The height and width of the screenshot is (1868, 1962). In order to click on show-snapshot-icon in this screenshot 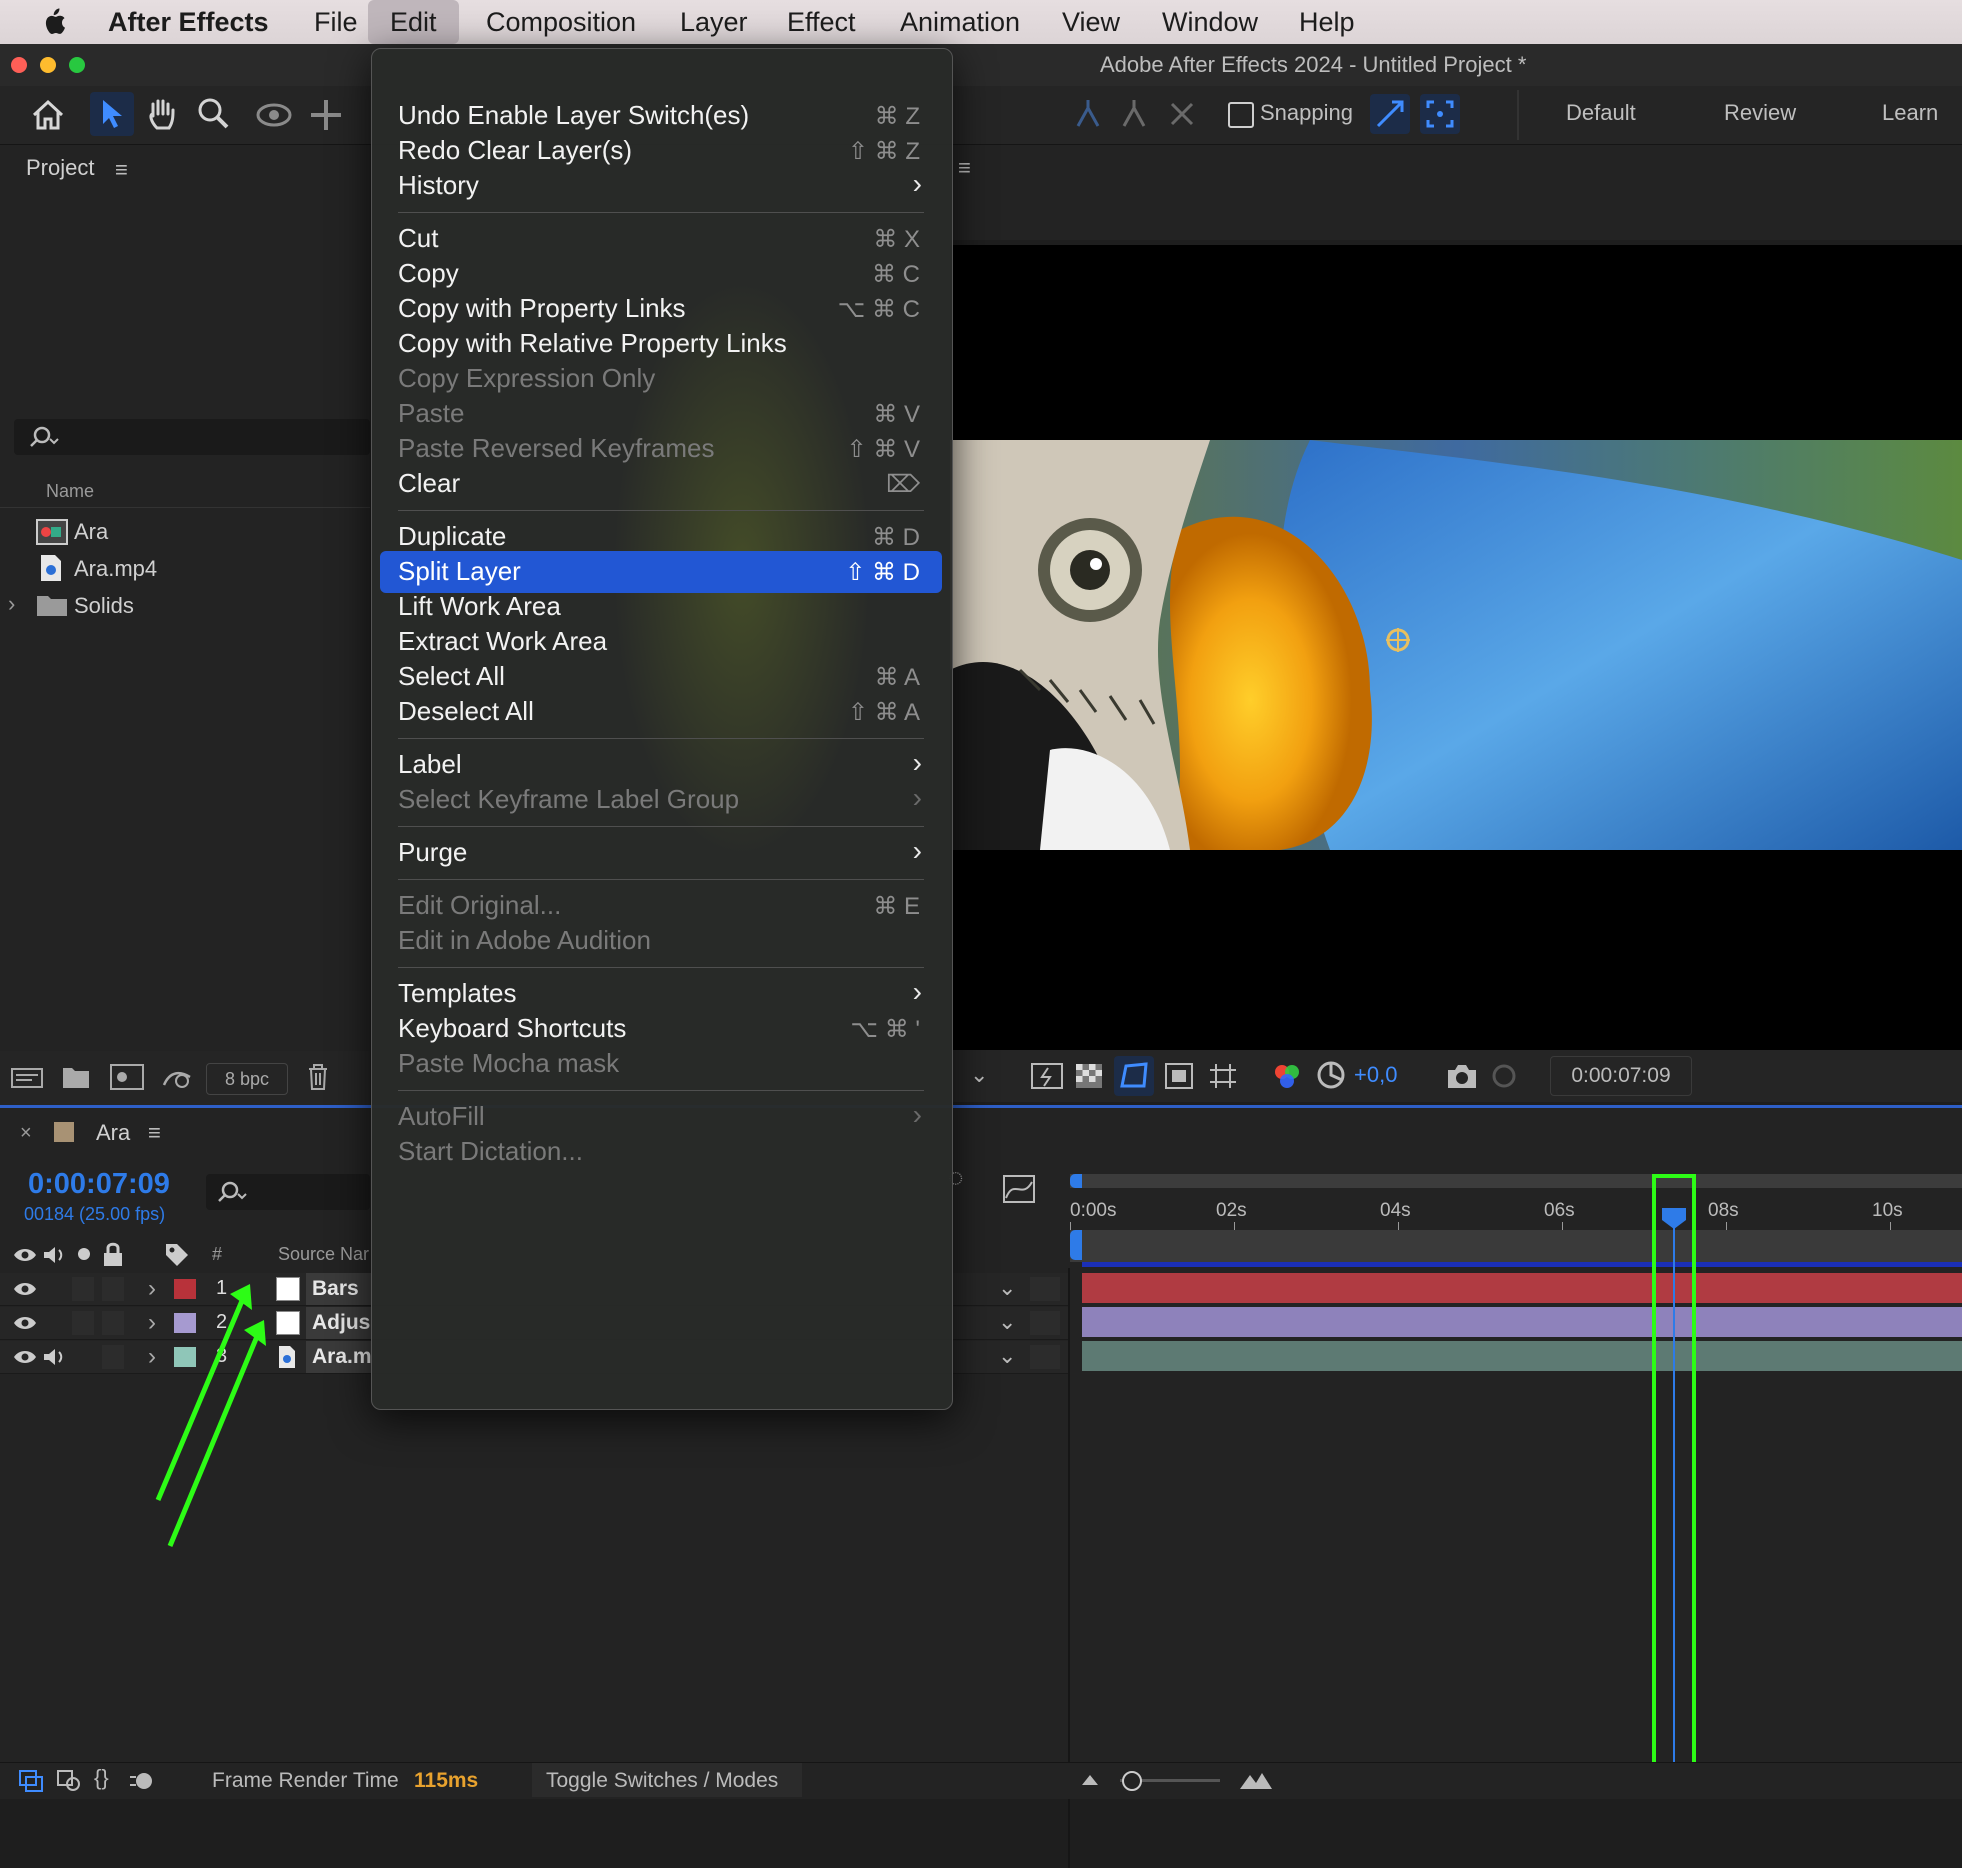, I will do `click(1504, 1076)`.